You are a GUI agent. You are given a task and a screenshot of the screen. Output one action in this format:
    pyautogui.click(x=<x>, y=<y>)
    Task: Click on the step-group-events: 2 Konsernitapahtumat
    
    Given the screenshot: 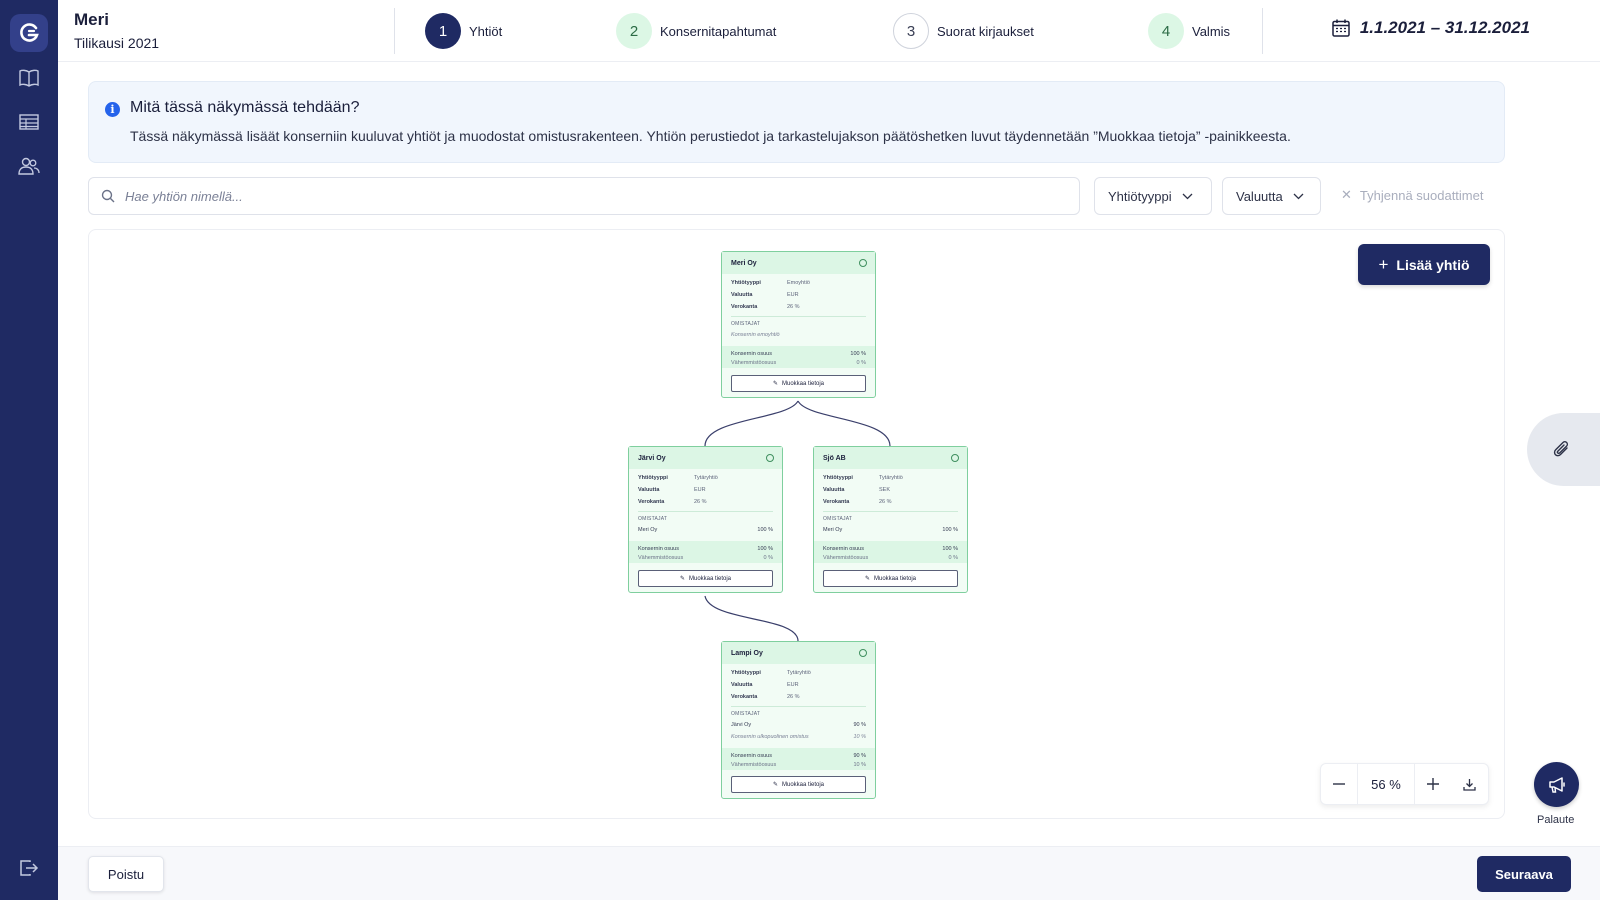 What is the action you would take?
    pyautogui.click(x=696, y=31)
    